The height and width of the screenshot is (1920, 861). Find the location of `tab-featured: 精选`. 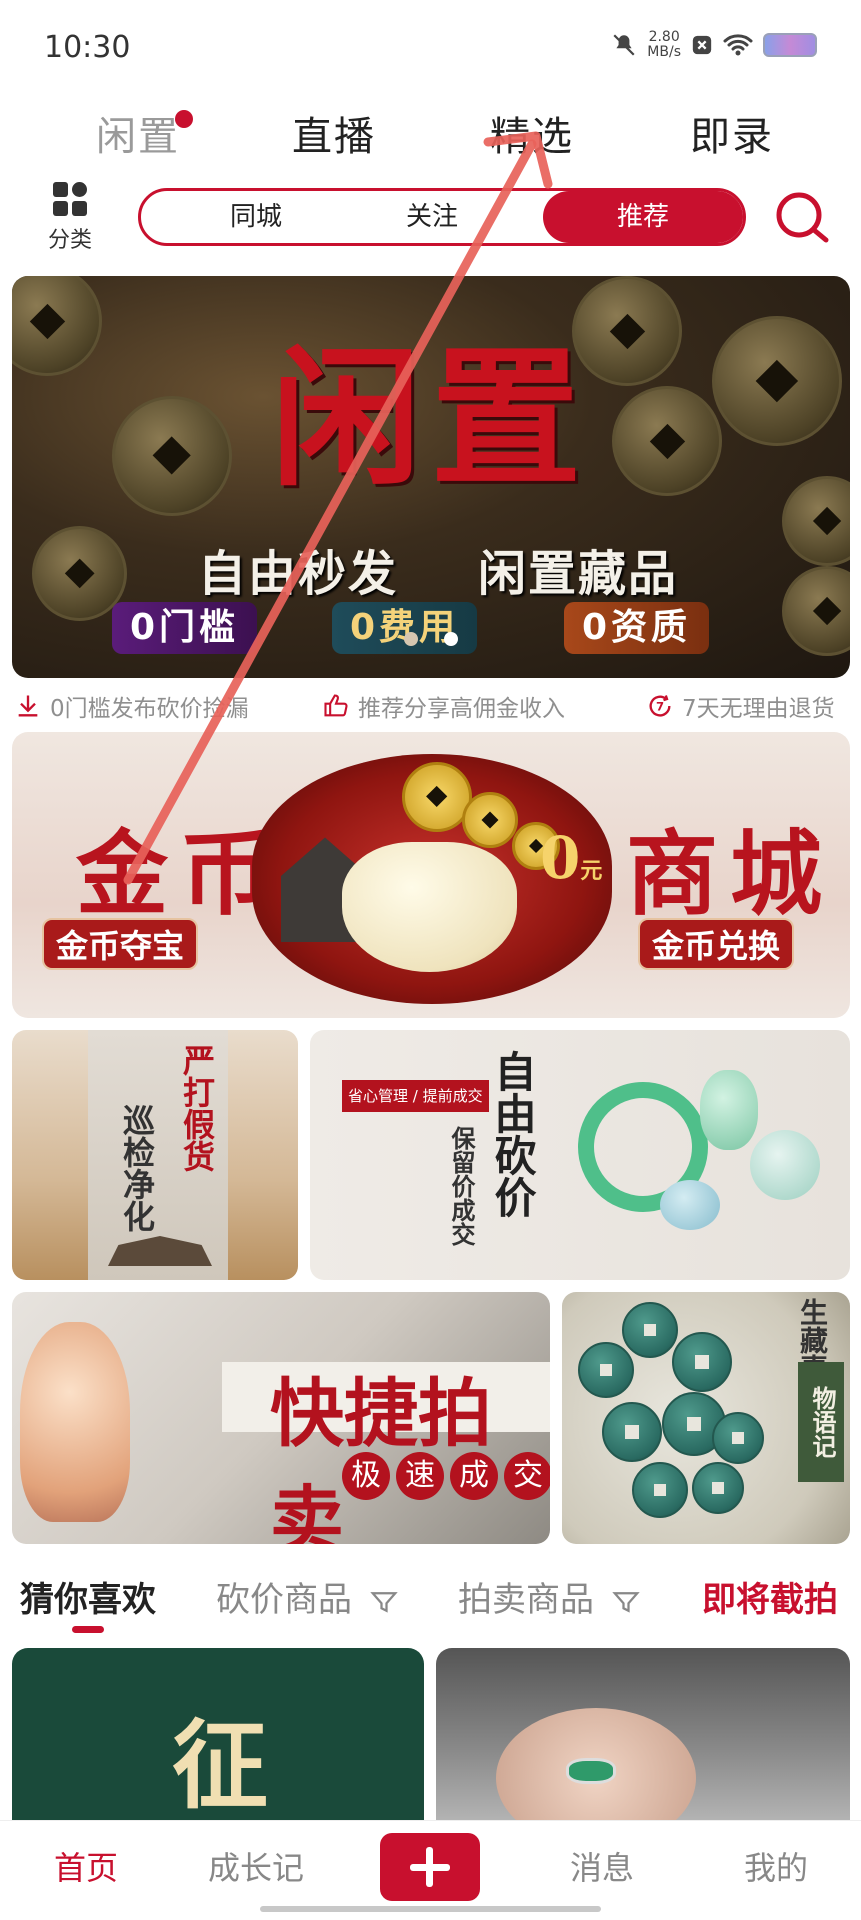

tab-featured: 精选 is located at coordinates (532, 133).